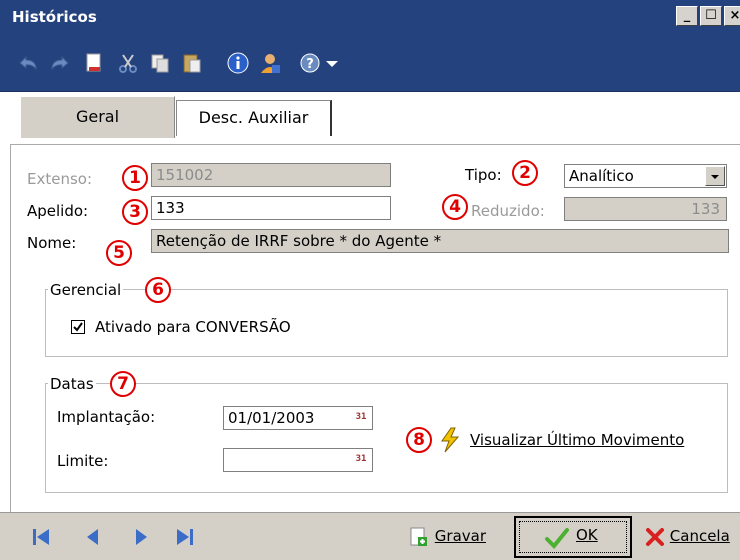 The height and width of the screenshot is (560, 740). Describe the element at coordinates (525, 173) in the screenshot. I see `annotation-2: 2` at that location.